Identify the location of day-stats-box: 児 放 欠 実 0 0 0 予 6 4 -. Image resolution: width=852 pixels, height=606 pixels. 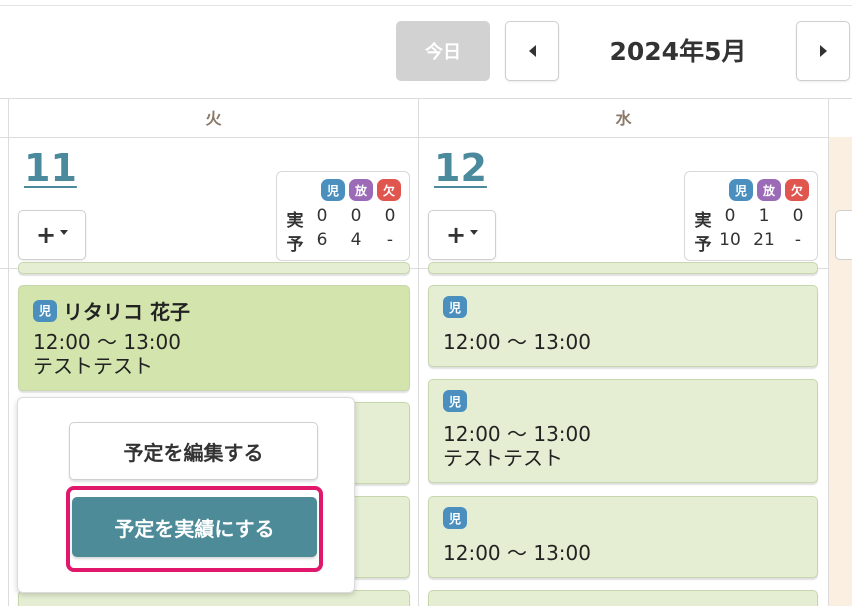
(343, 216).